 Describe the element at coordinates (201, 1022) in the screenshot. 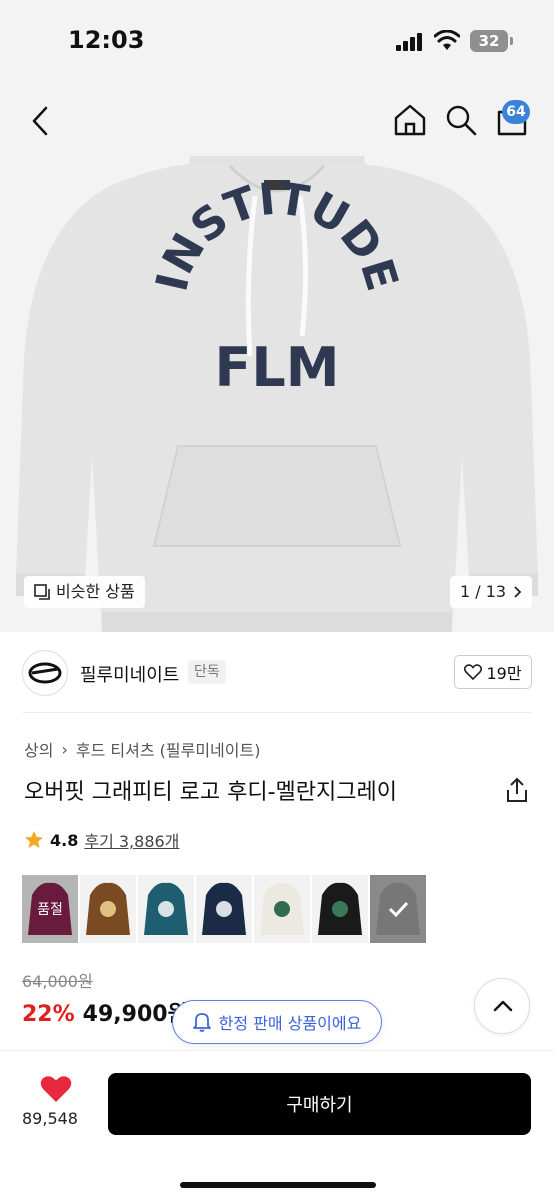

I see `bell-icon` at that location.